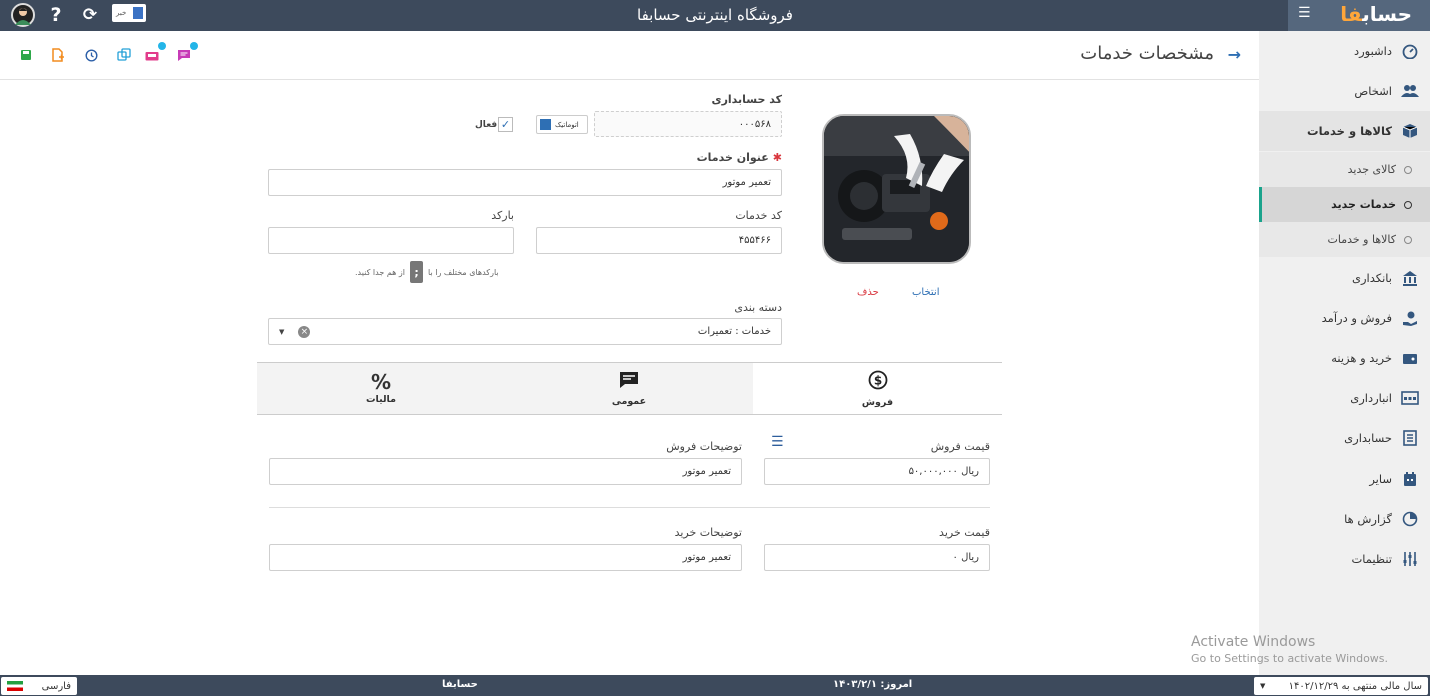  Describe the element at coordinates (1356, 318) in the screenshot. I see `sidebar-item-label: فروش و درآمد` at that location.